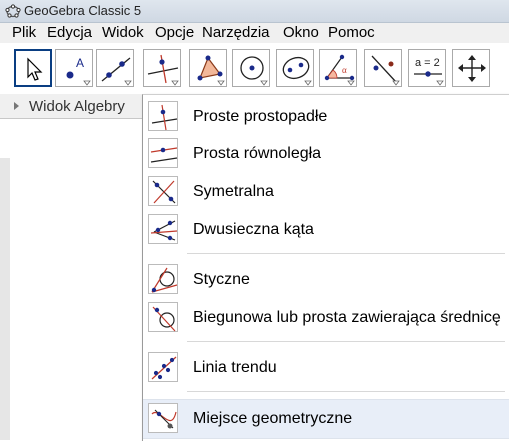 This screenshot has width=509, height=441. What do you see at coordinates (24, 32) in the screenshot?
I see `menu-file: Plik` at bounding box center [24, 32].